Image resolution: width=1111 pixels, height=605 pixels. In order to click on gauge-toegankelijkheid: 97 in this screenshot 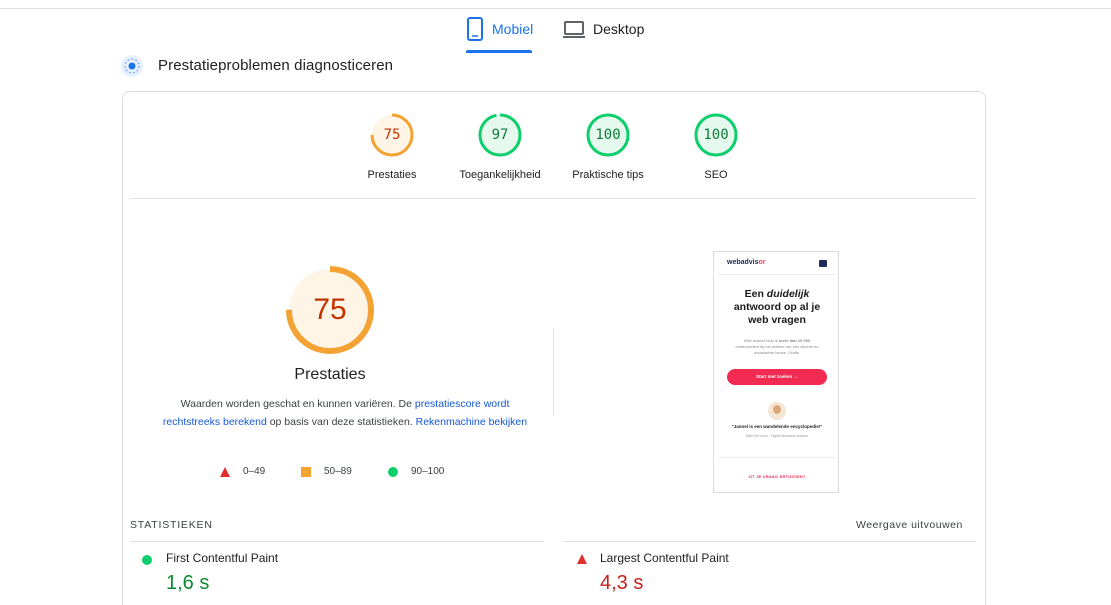, I will do `click(500, 135)`.